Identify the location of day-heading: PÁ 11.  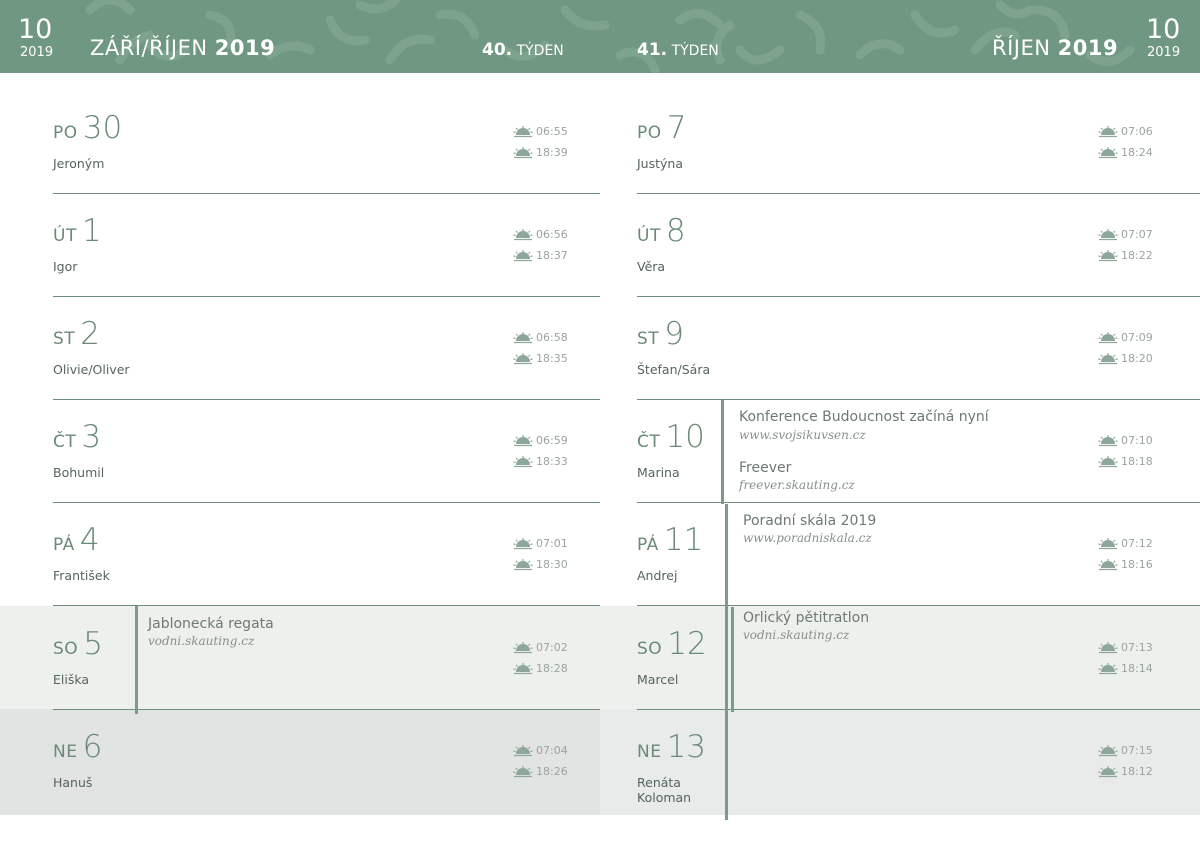
(670, 540).